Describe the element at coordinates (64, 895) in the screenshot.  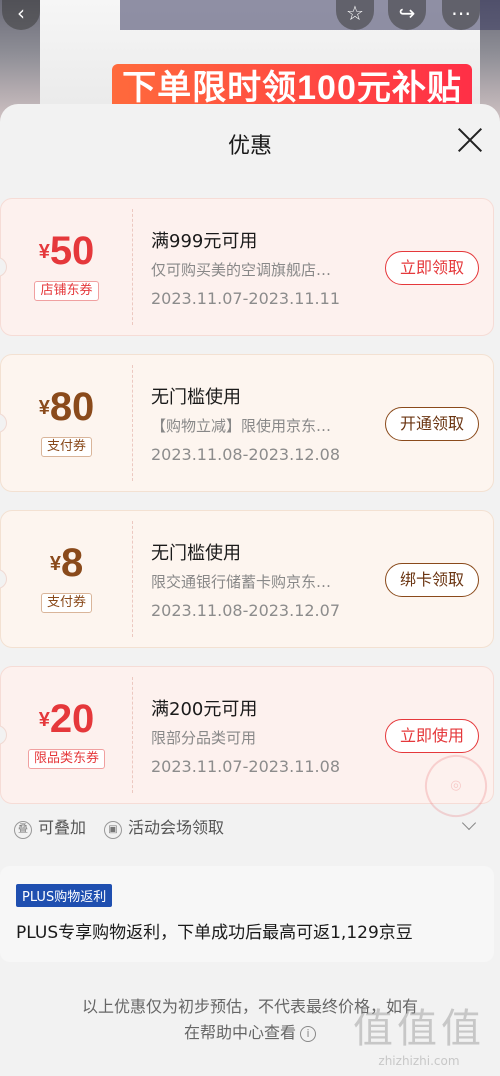
I see `plus-badge: PLUS购物返利` at that location.